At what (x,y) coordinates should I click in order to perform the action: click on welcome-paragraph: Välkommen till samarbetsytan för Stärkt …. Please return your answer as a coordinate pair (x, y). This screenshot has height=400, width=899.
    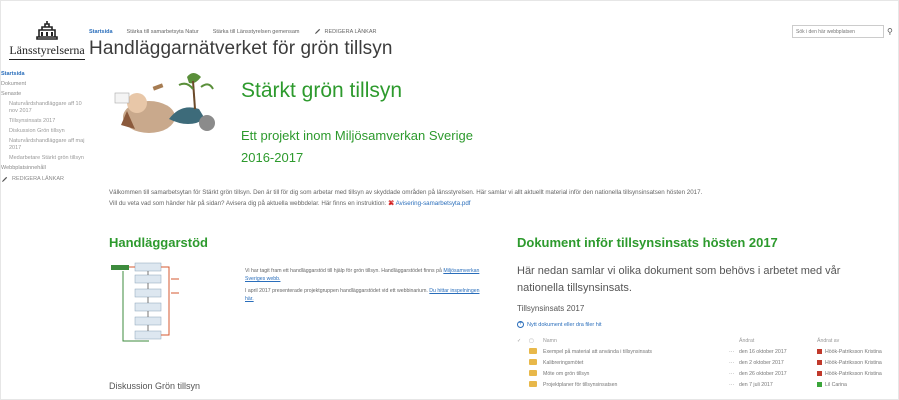
    Looking at the image, I should click on (406, 192).